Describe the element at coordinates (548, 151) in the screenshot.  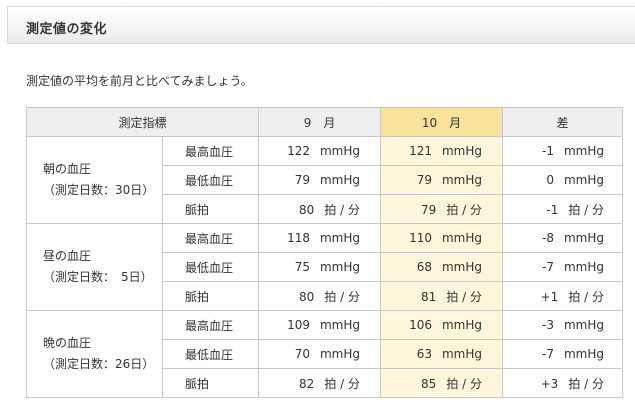
I see `diff-value: -1` at that location.